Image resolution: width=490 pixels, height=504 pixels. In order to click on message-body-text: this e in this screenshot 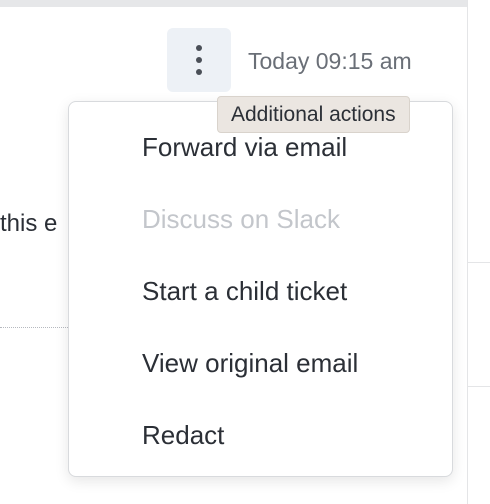, I will do `click(29, 223)`.